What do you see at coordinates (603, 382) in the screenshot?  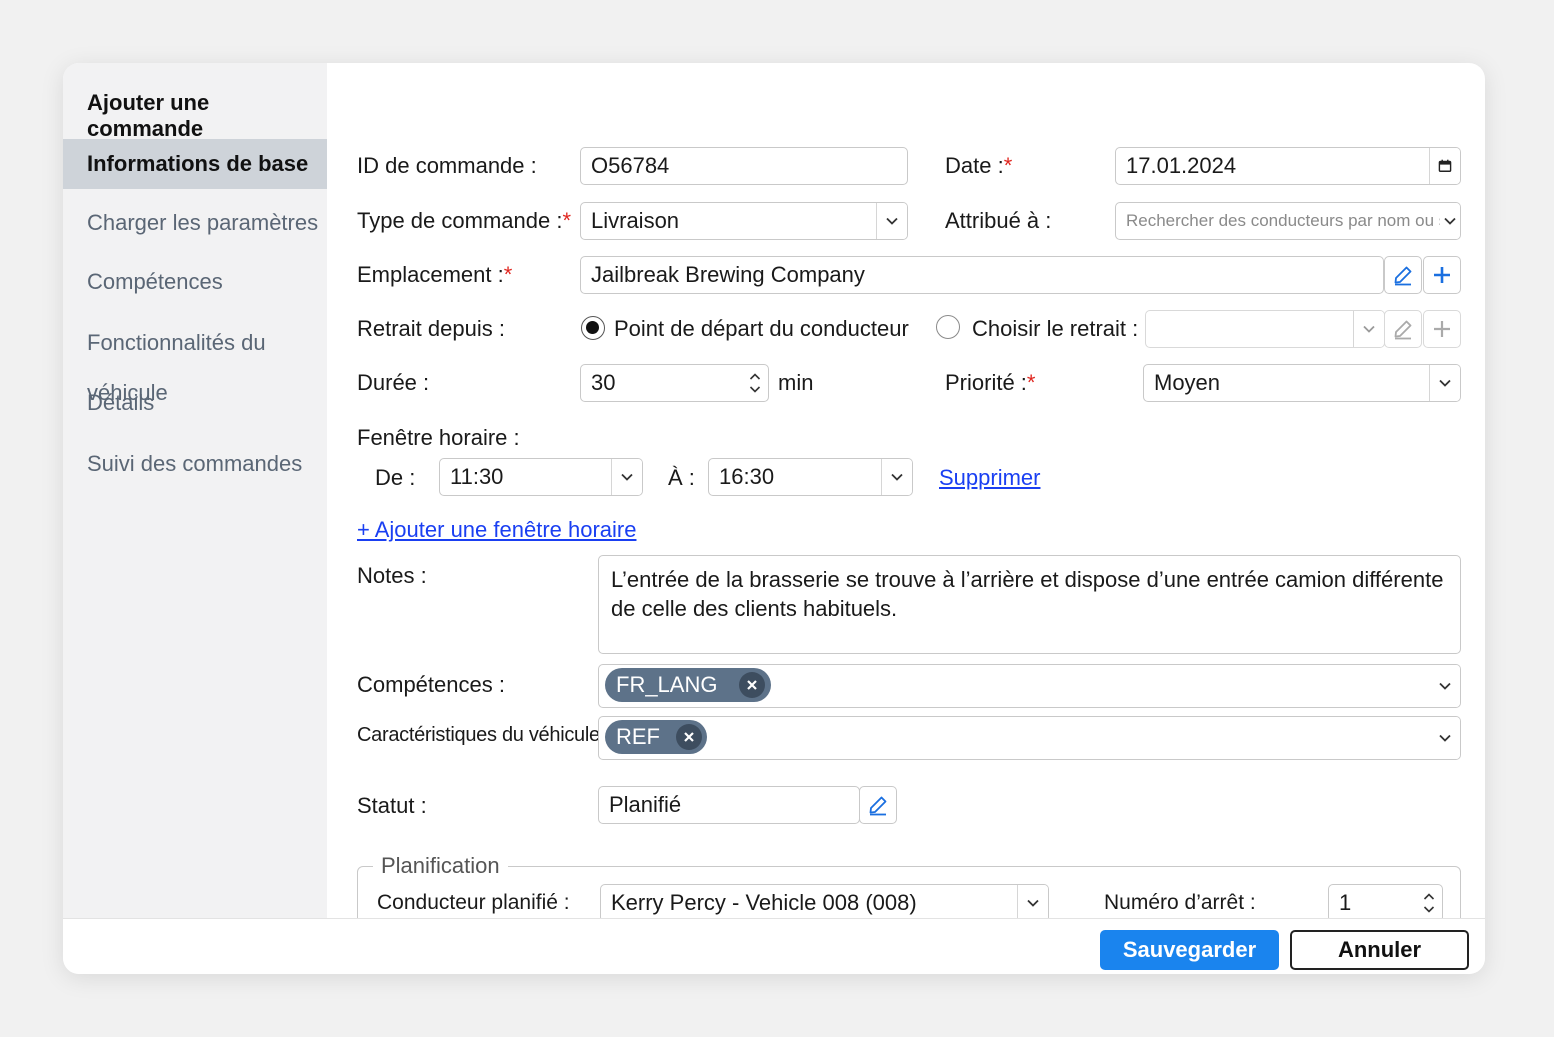 I see `duration-value: 30` at bounding box center [603, 382].